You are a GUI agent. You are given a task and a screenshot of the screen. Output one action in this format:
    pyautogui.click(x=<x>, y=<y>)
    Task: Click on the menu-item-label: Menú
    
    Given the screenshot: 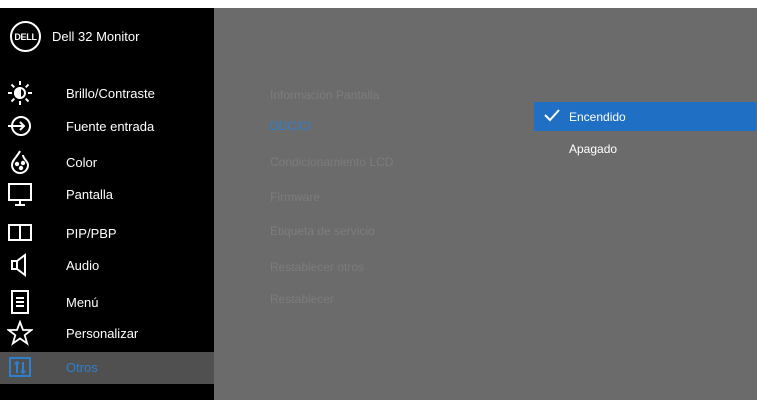 What is the action you would take?
    pyautogui.click(x=82, y=302)
    